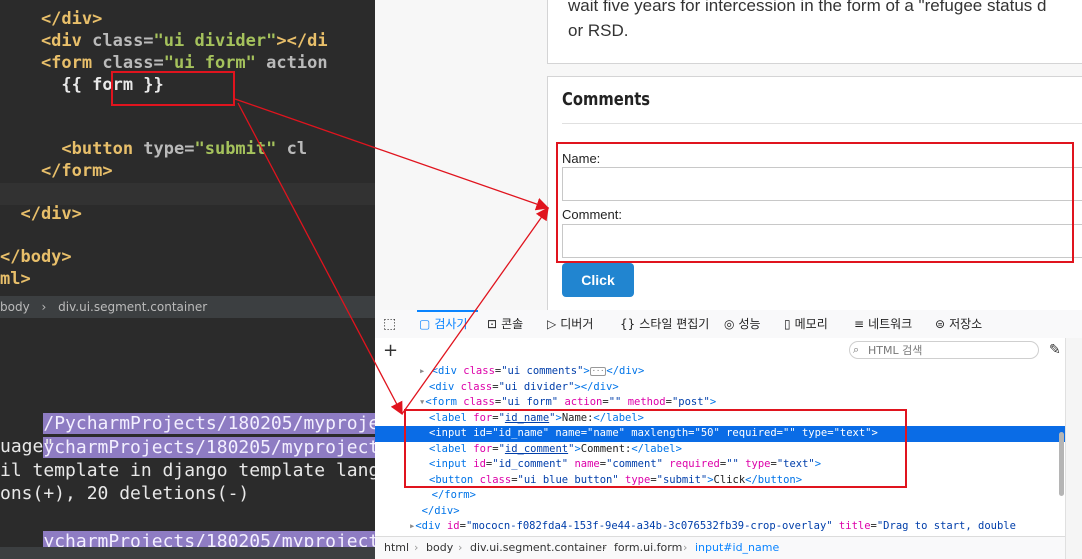  What do you see at coordinates (737, 548) in the screenshot?
I see `breadcrumb-item: input#id_name` at bounding box center [737, 548].